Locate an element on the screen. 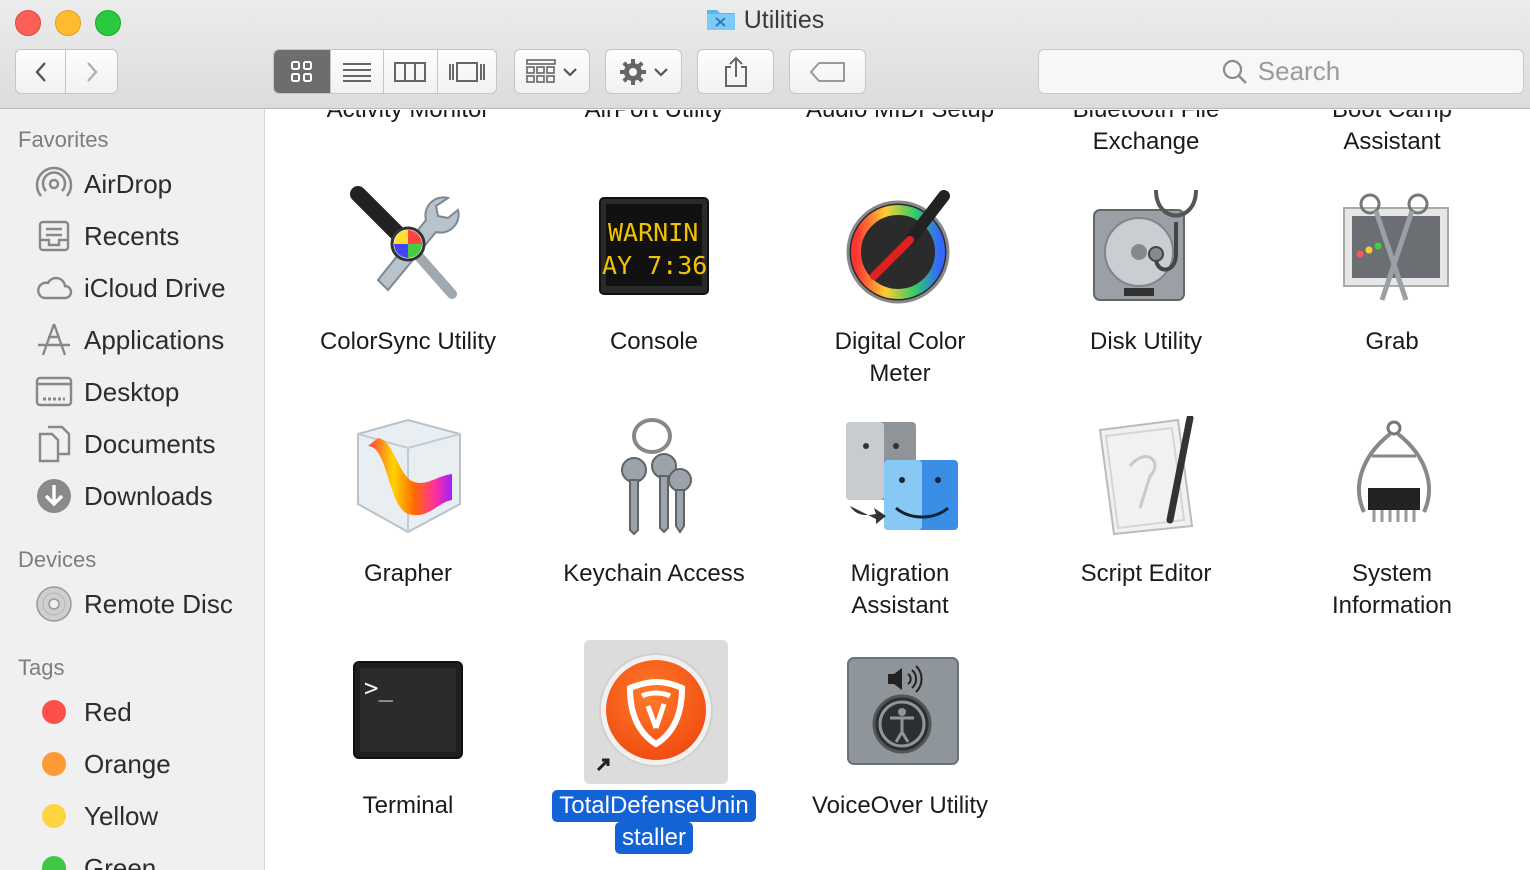 The height and width of the screenshot is (870, 1530). gallery-view-icon is located at coordinates (466, 71).